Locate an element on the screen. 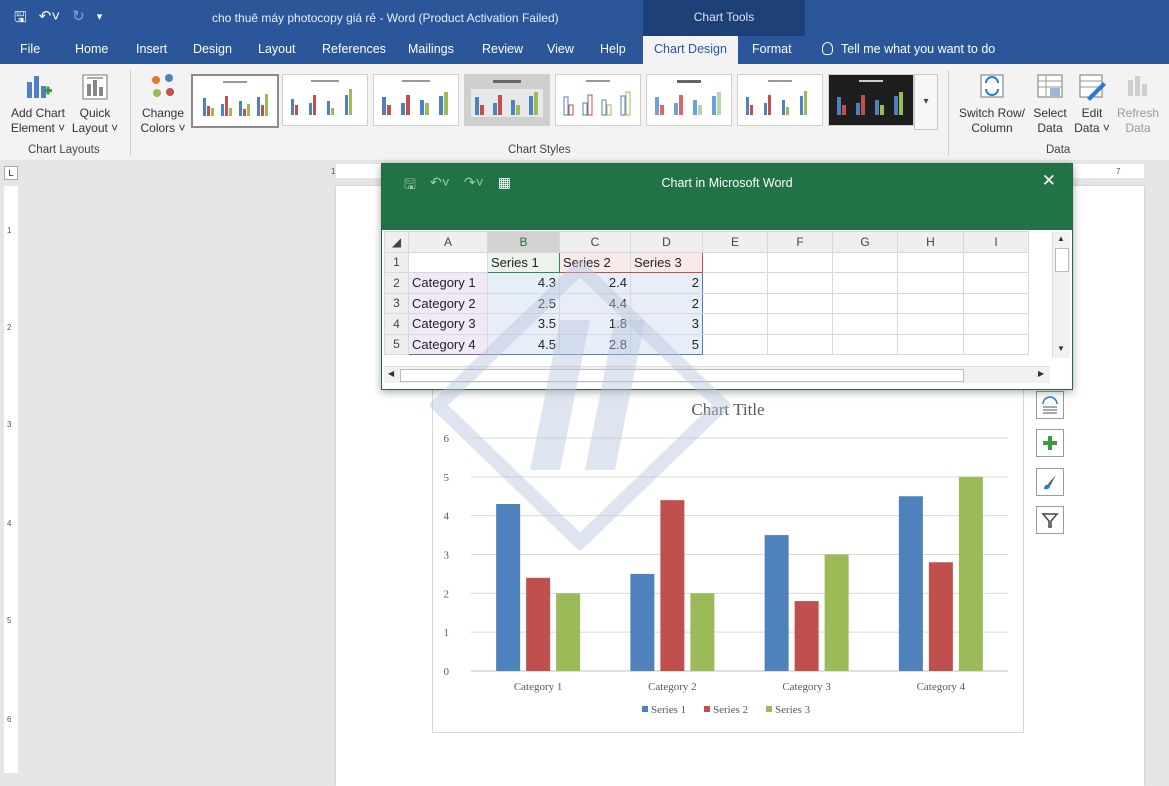  chart-filters-button is located at coordinates (1050, 520).